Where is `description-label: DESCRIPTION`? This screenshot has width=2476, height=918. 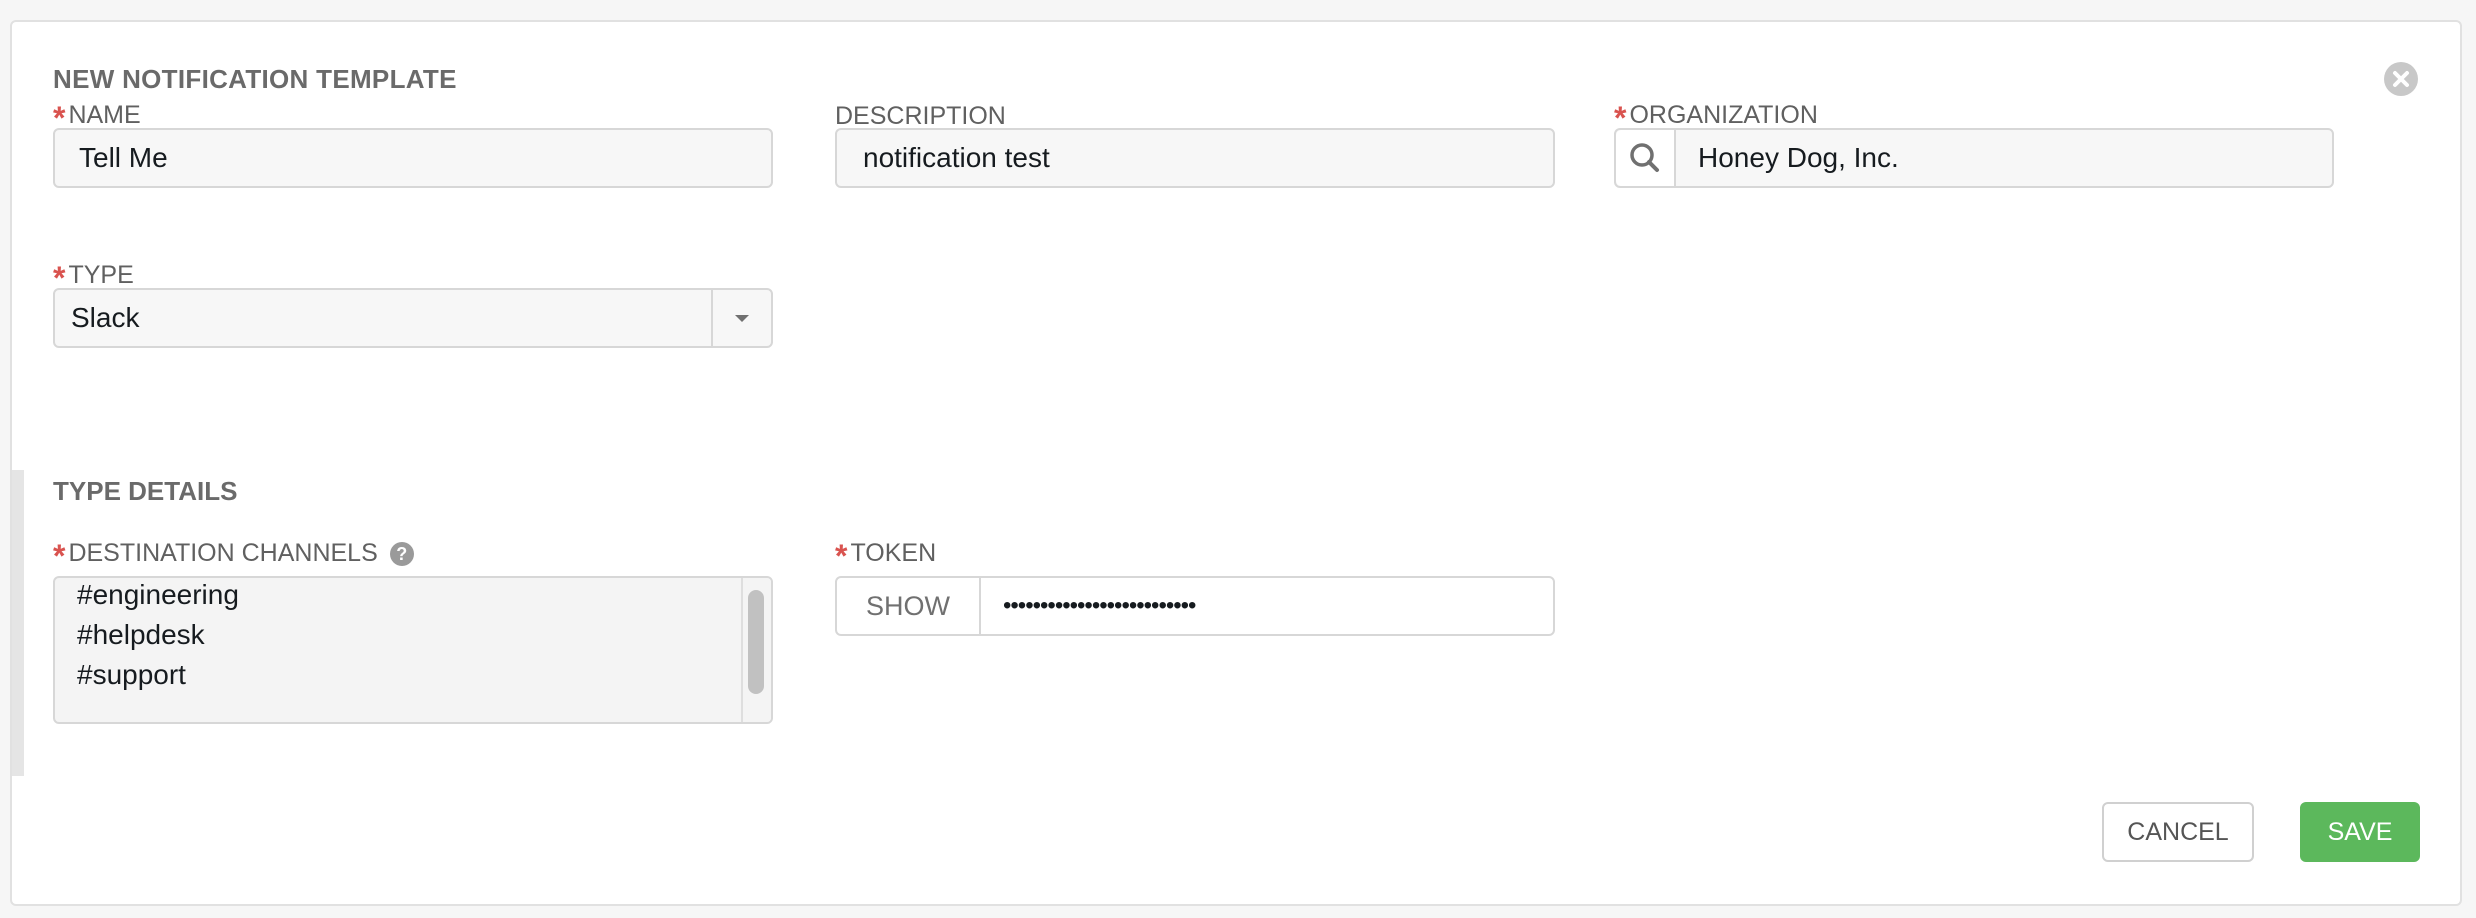
description-label: DESCRIPTION is located at coordinates (920, 116).